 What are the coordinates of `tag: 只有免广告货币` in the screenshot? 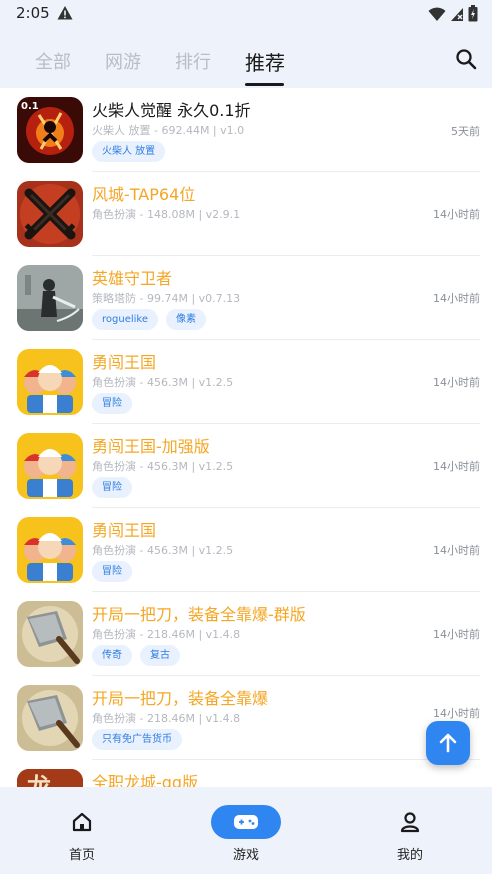 It's located at (137, 739).